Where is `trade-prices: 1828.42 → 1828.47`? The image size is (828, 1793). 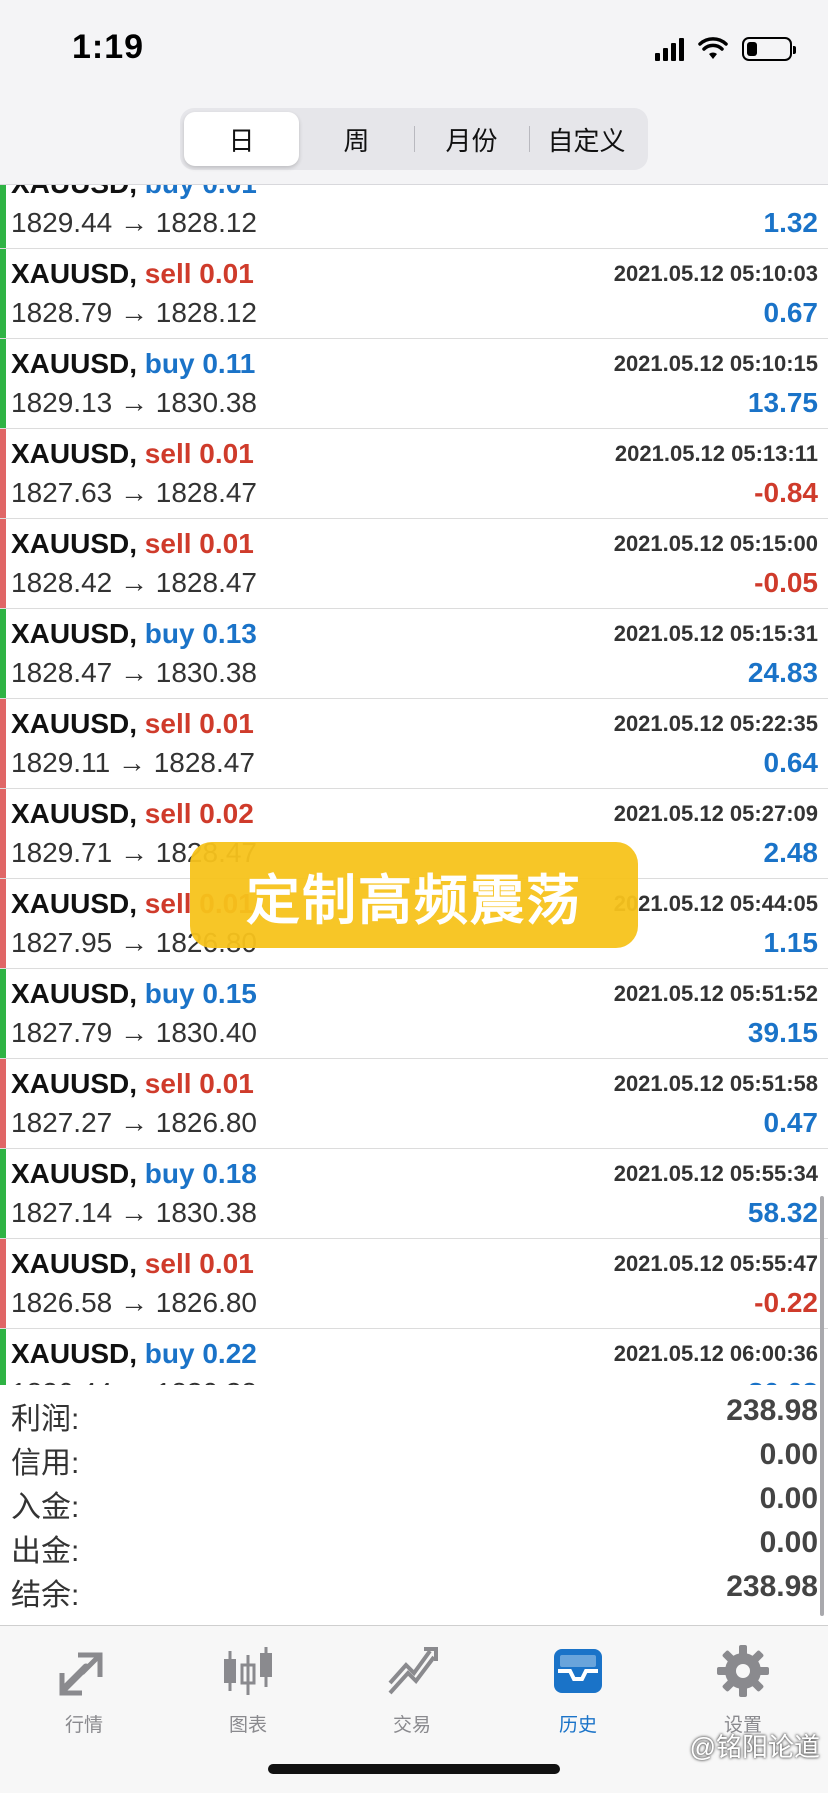
trade-prices: 1828.42 → 1828.47 is located at coordinates (134, 582).